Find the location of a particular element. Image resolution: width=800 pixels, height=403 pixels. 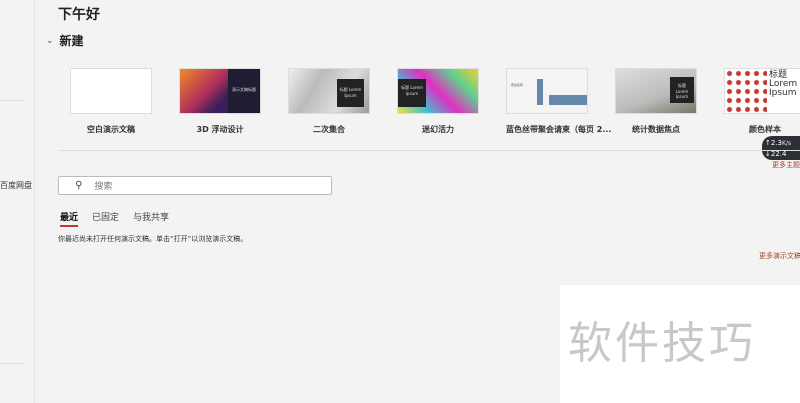

download-speed: 22.4 is located at coordinates (778, 154).